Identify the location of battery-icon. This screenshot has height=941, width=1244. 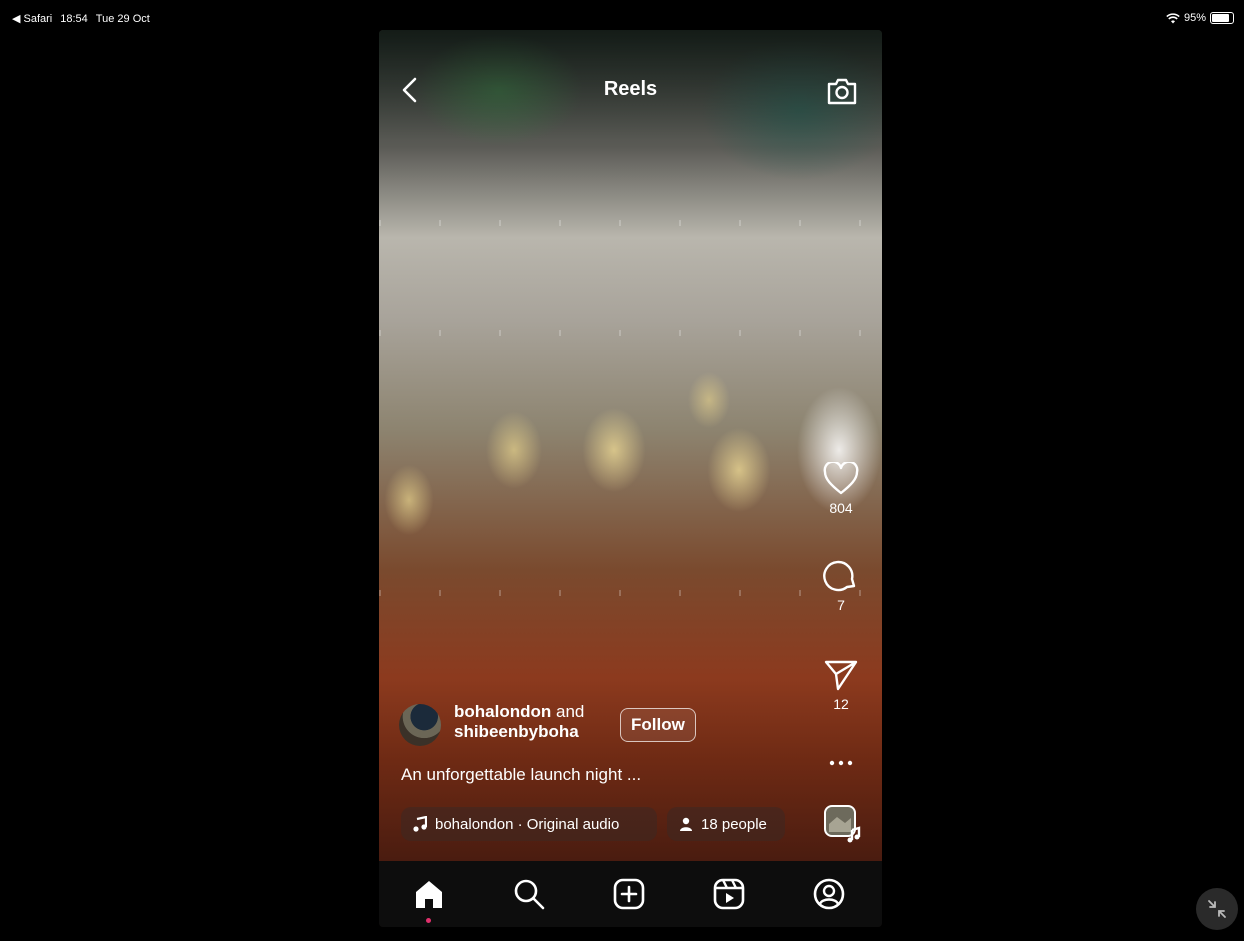
(1222, 18).